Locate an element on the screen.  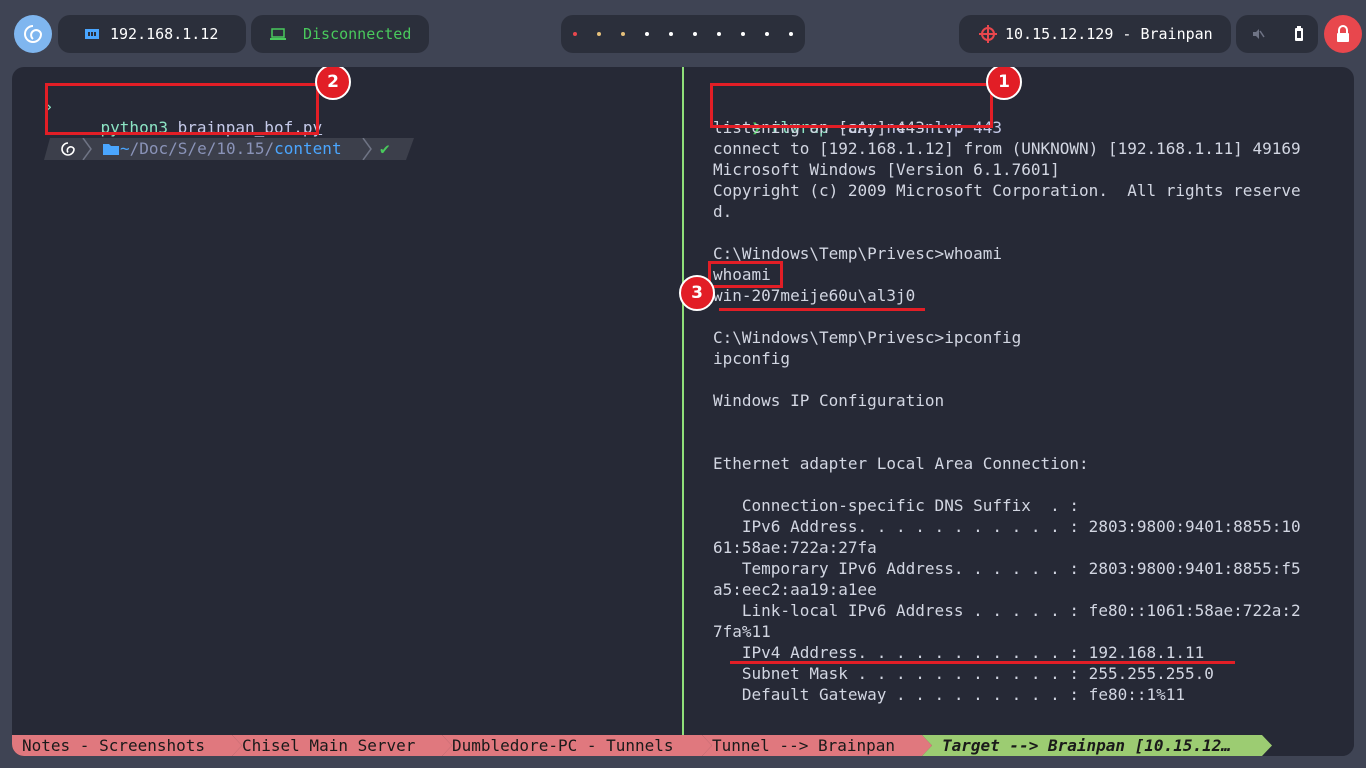
debian-prompt-icon is located at coordinates (68, 149).